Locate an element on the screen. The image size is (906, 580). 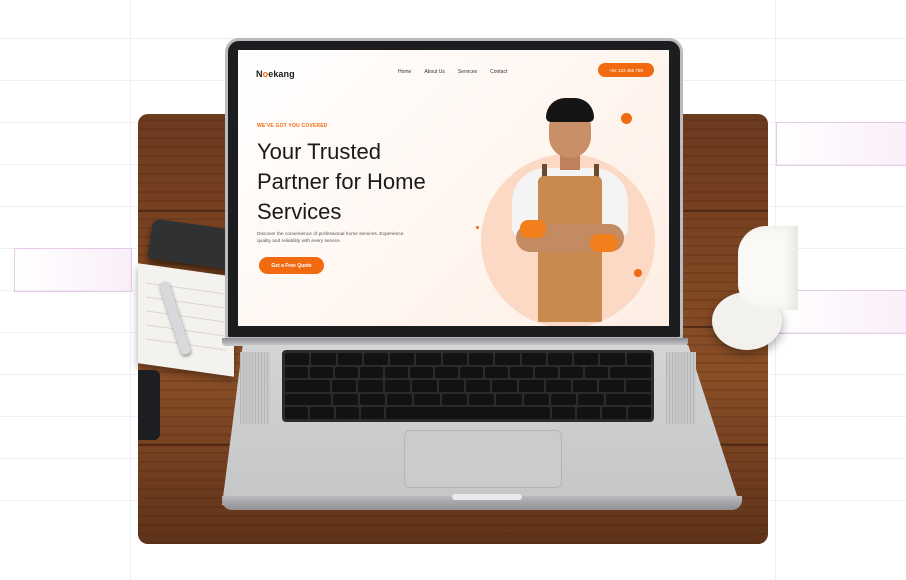
notebook-icon is located at coordinates (186, 320).